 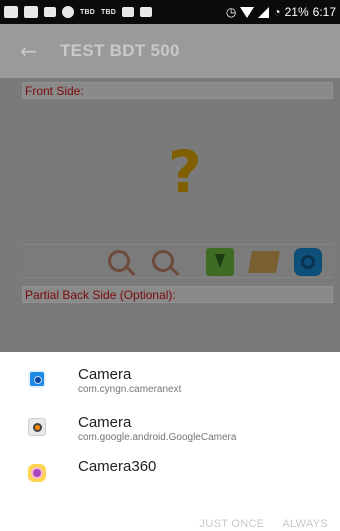 I want to click on download-icon, so click(x=220, y=262).